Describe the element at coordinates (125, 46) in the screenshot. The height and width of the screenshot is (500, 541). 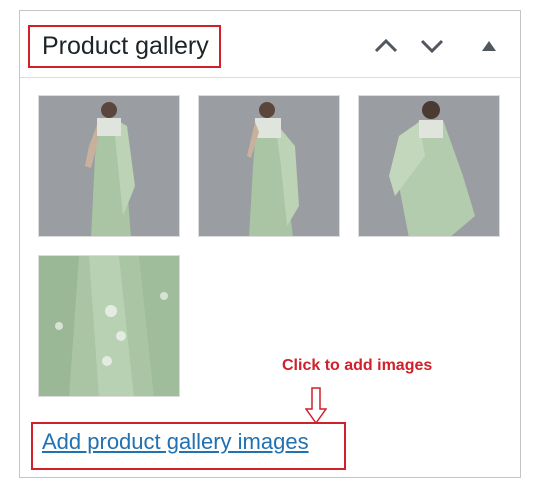
I see `panel-title: Product gallery` at that location.